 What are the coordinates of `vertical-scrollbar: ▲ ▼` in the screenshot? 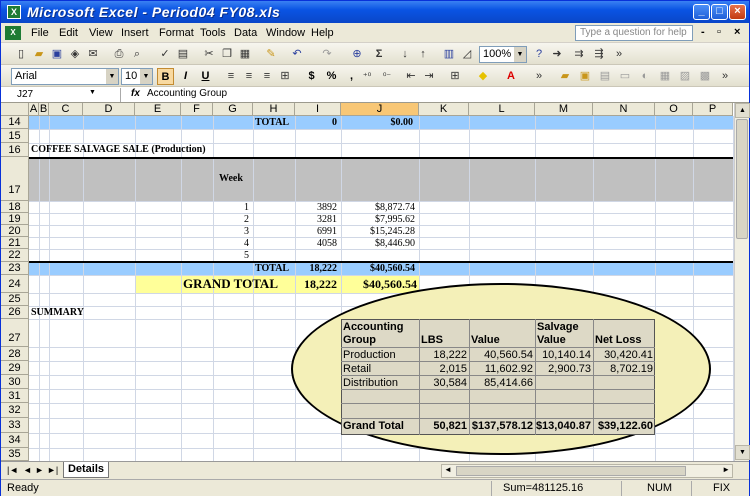 It's located at (742, 282).